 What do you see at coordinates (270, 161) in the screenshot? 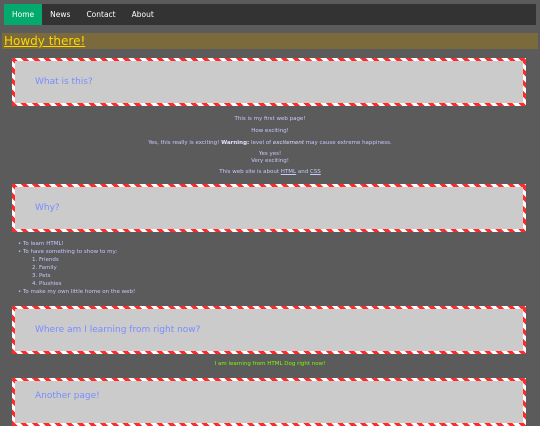
I see `intro-line: Very exciting!` at bounding box center [270, 161].